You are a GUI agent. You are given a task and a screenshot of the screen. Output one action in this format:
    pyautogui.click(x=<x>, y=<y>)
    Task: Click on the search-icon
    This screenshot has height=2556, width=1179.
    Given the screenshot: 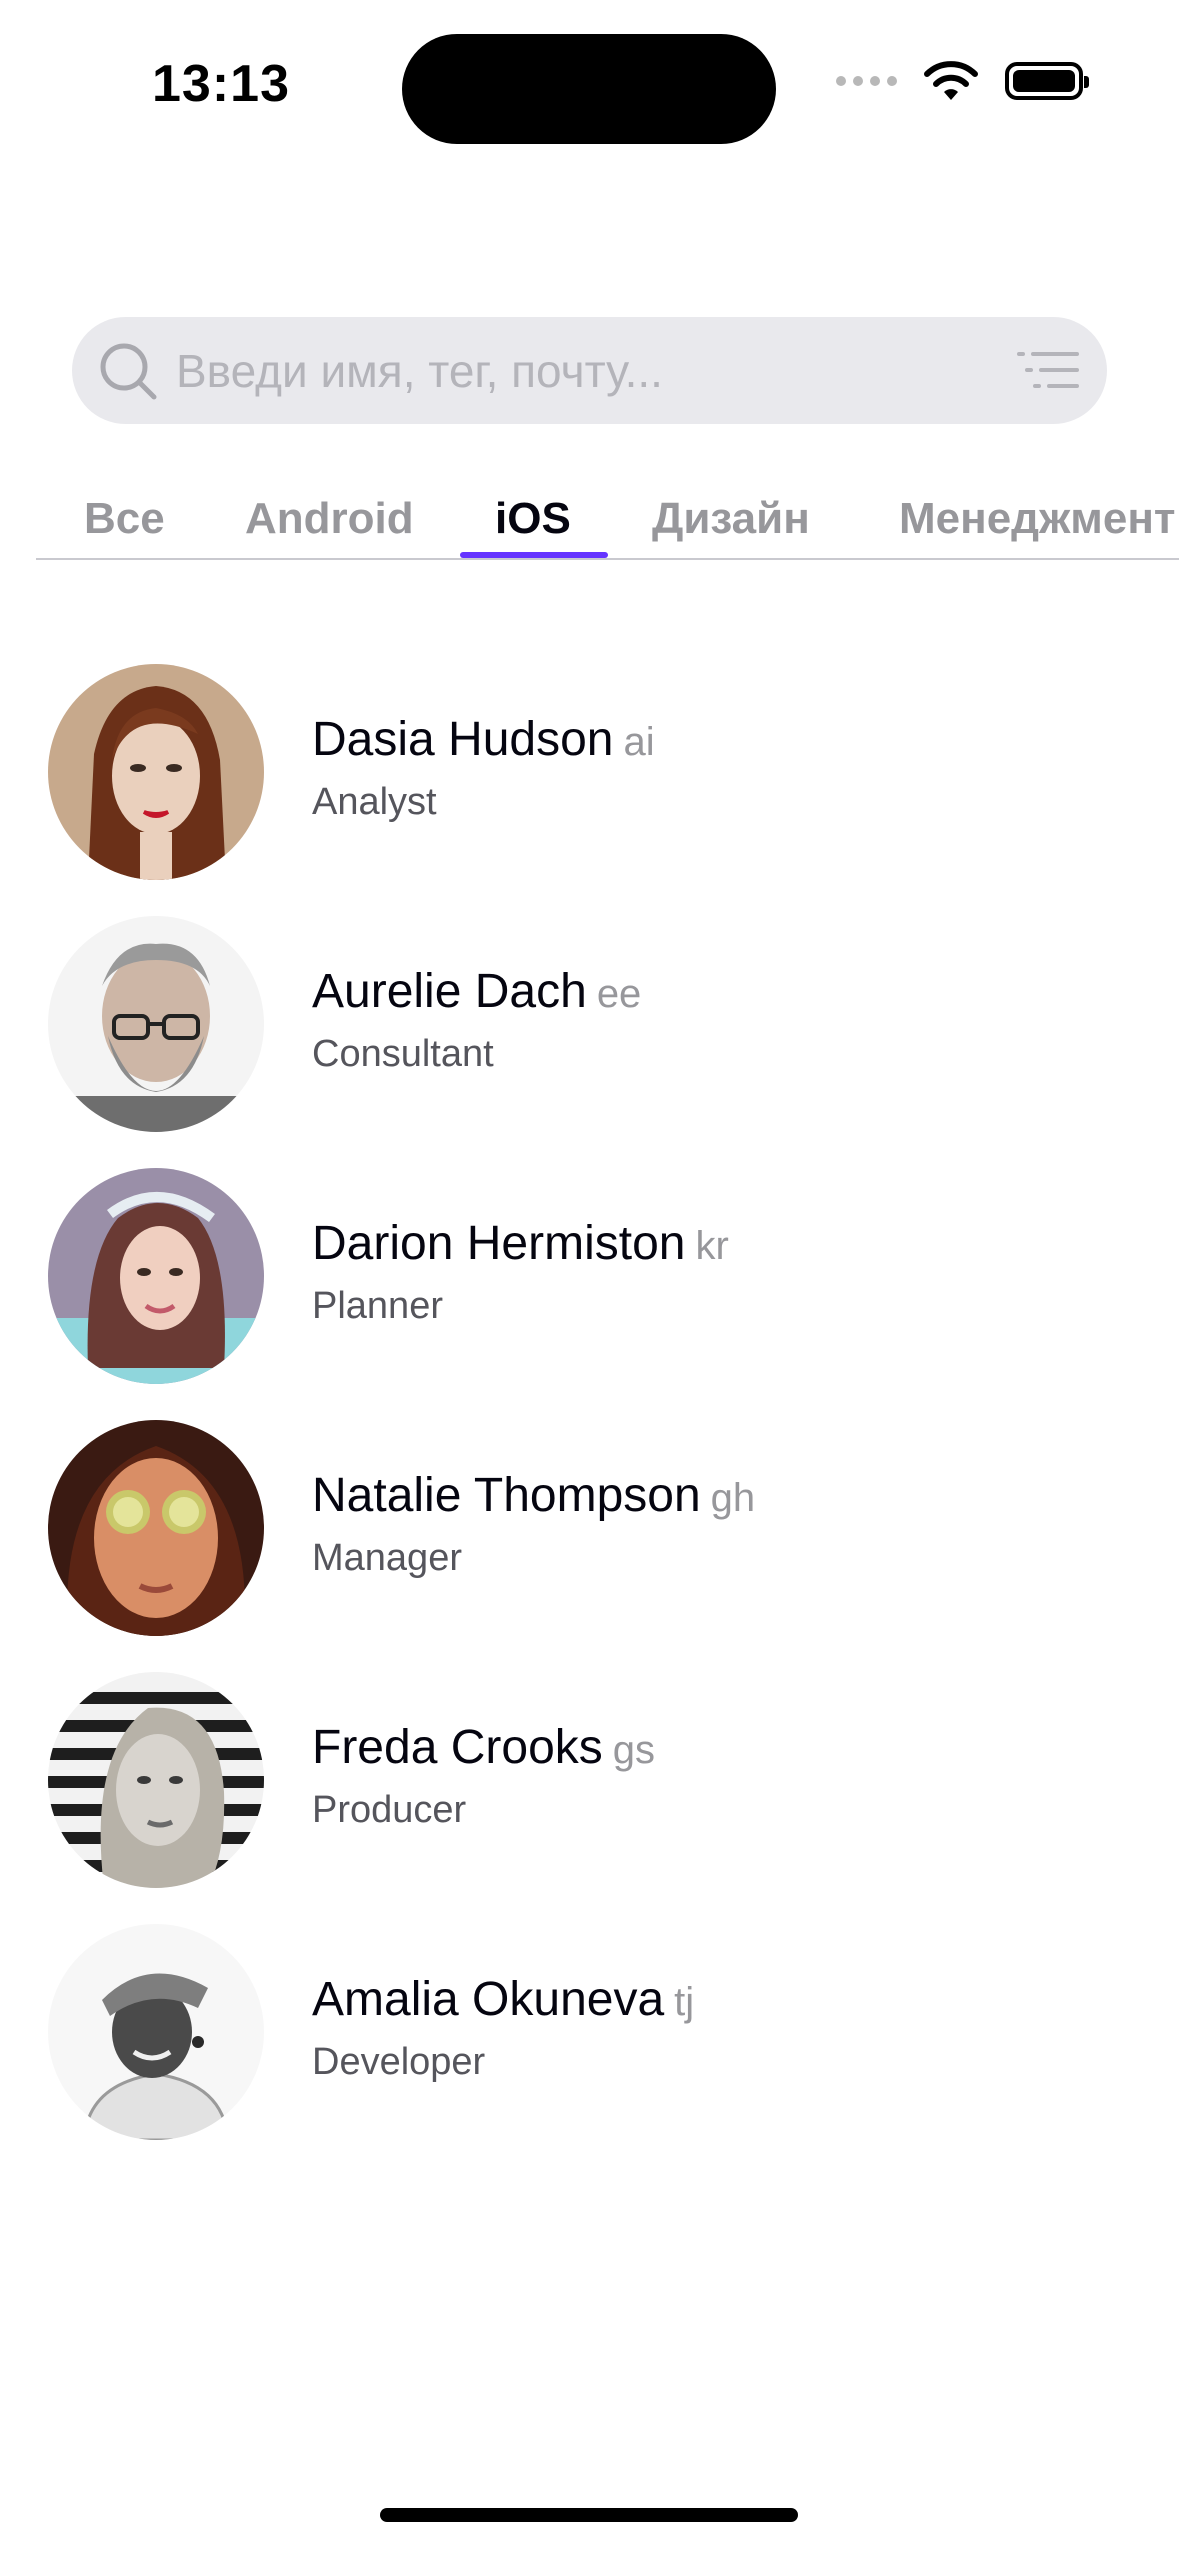 What is the action you would take?
    pyautogui.click(x=128, y=371)
    